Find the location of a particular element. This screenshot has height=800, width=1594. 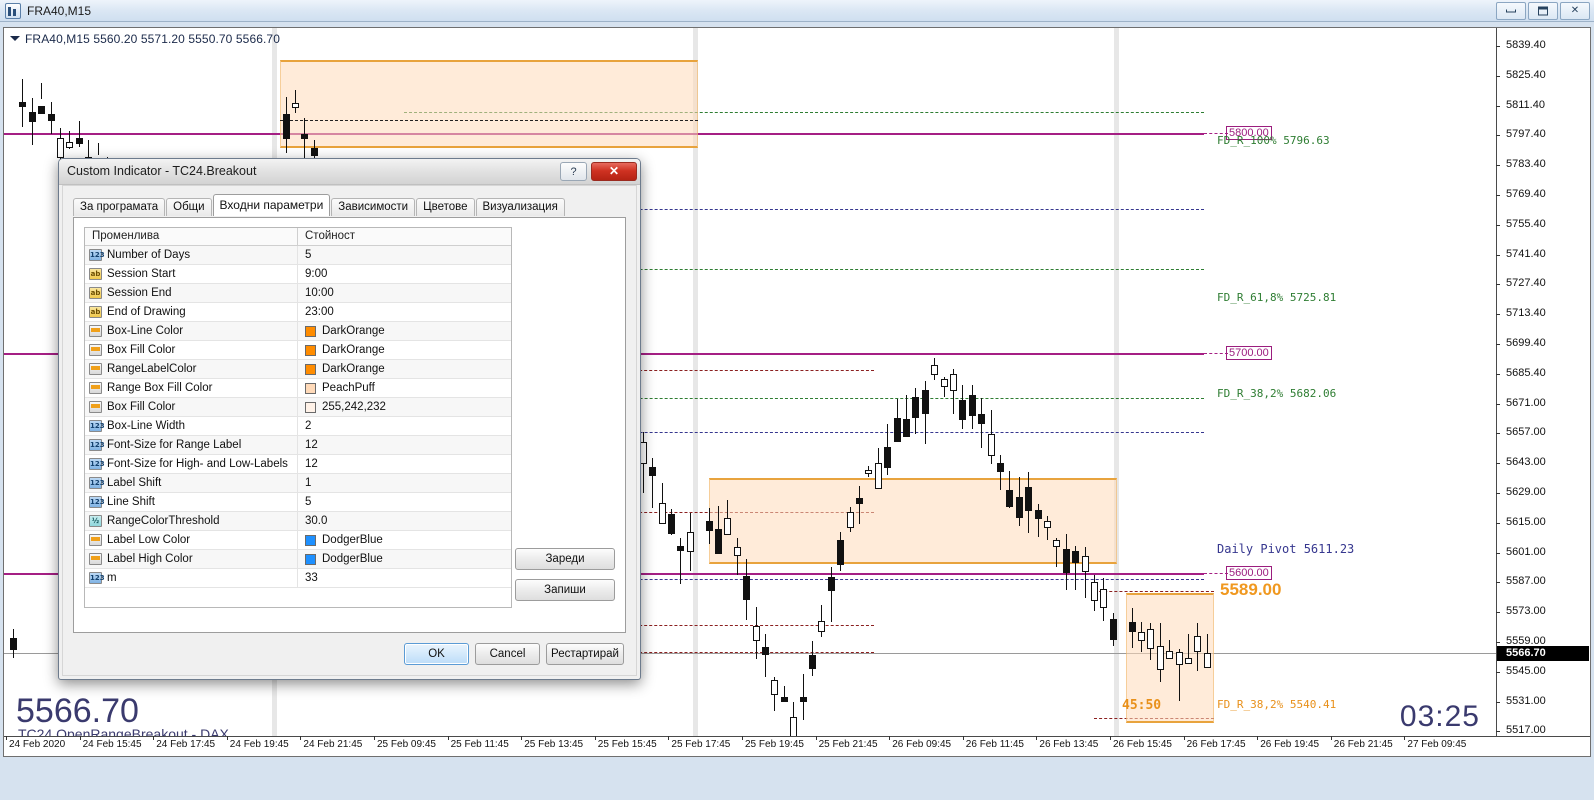

dialog-title: Custom Indicator - TC24.Breakout is located at coordinates (162, 171).